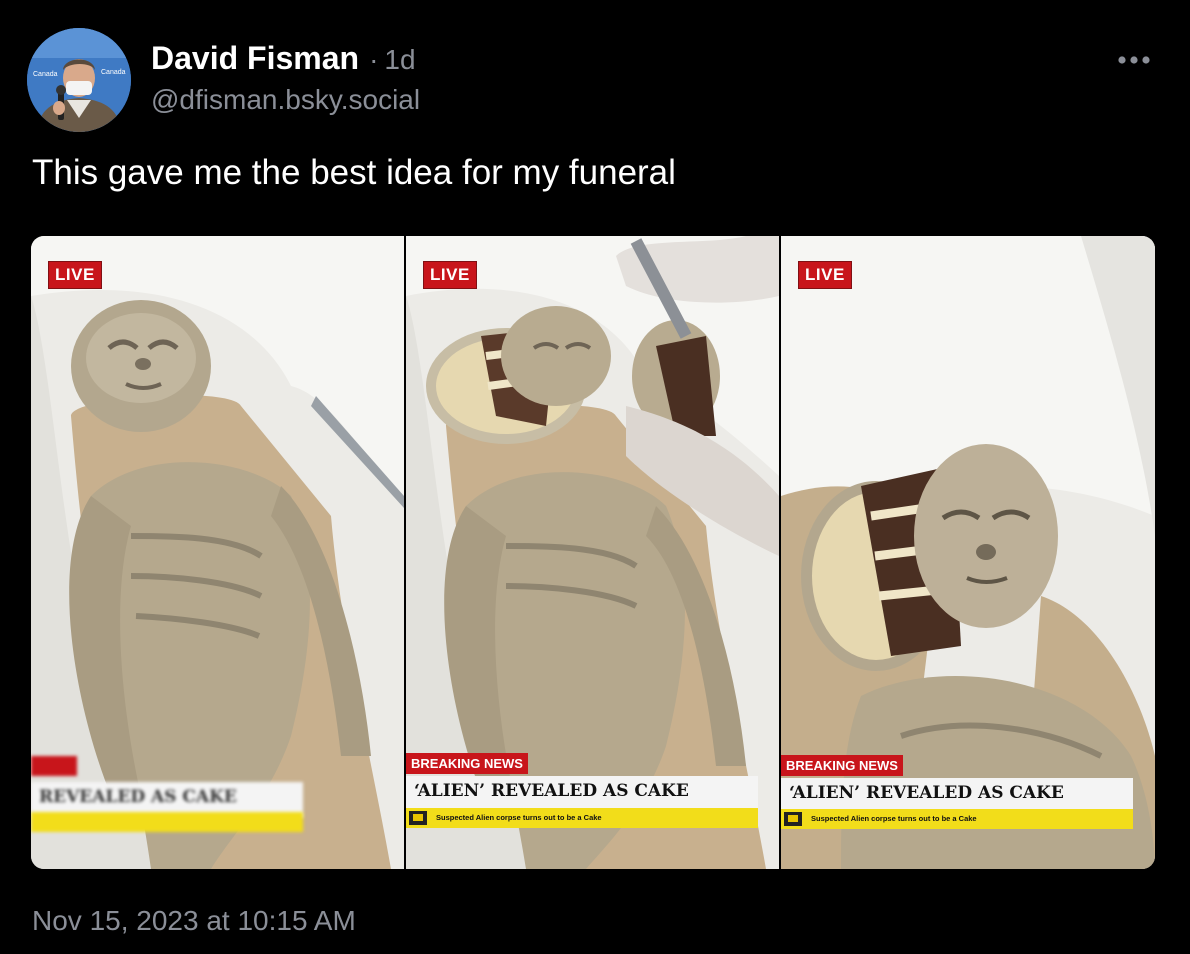 This screenshot has width=1190, height=954. I want to click on avatar-backdrop-text: Canada, so click(45, 74).